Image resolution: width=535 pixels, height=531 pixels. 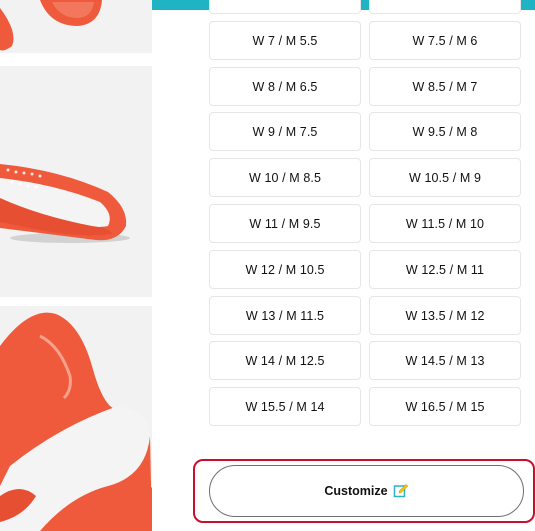 I want to click on size-option-label: W 11.5 / M 10, so click(x=445, y=223).